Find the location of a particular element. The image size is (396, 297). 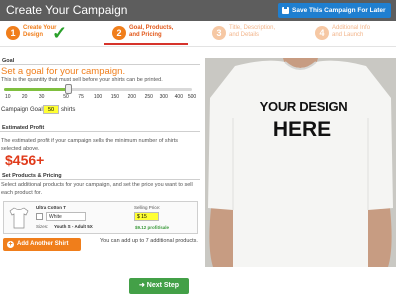

tick-label: 75 is located at coordinates (81, 97).